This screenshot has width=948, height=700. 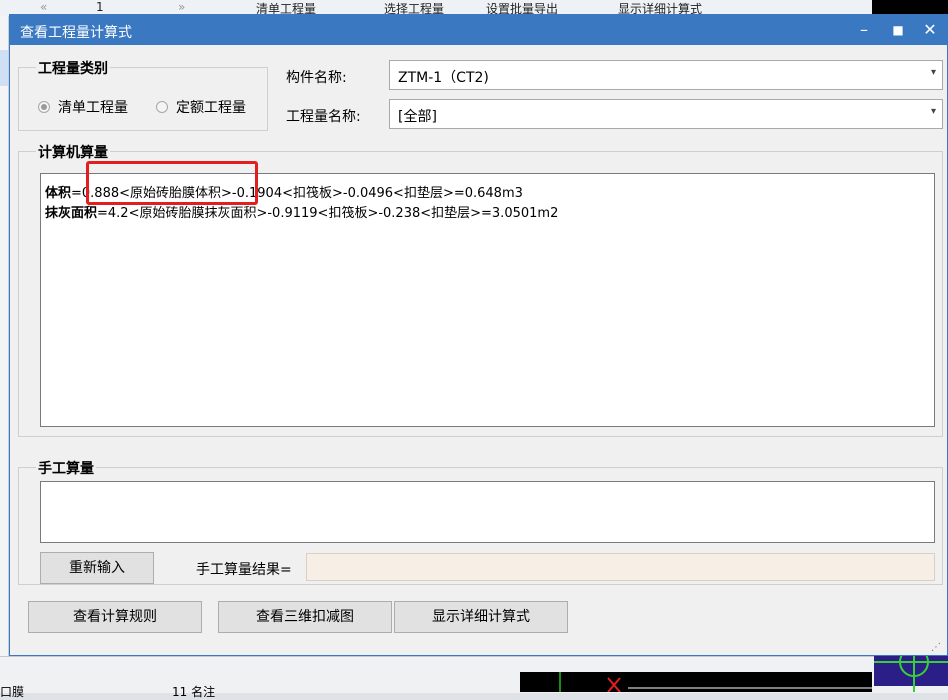 I want to click on component-name-label: 构件名称:, so click(x=316, y=78).